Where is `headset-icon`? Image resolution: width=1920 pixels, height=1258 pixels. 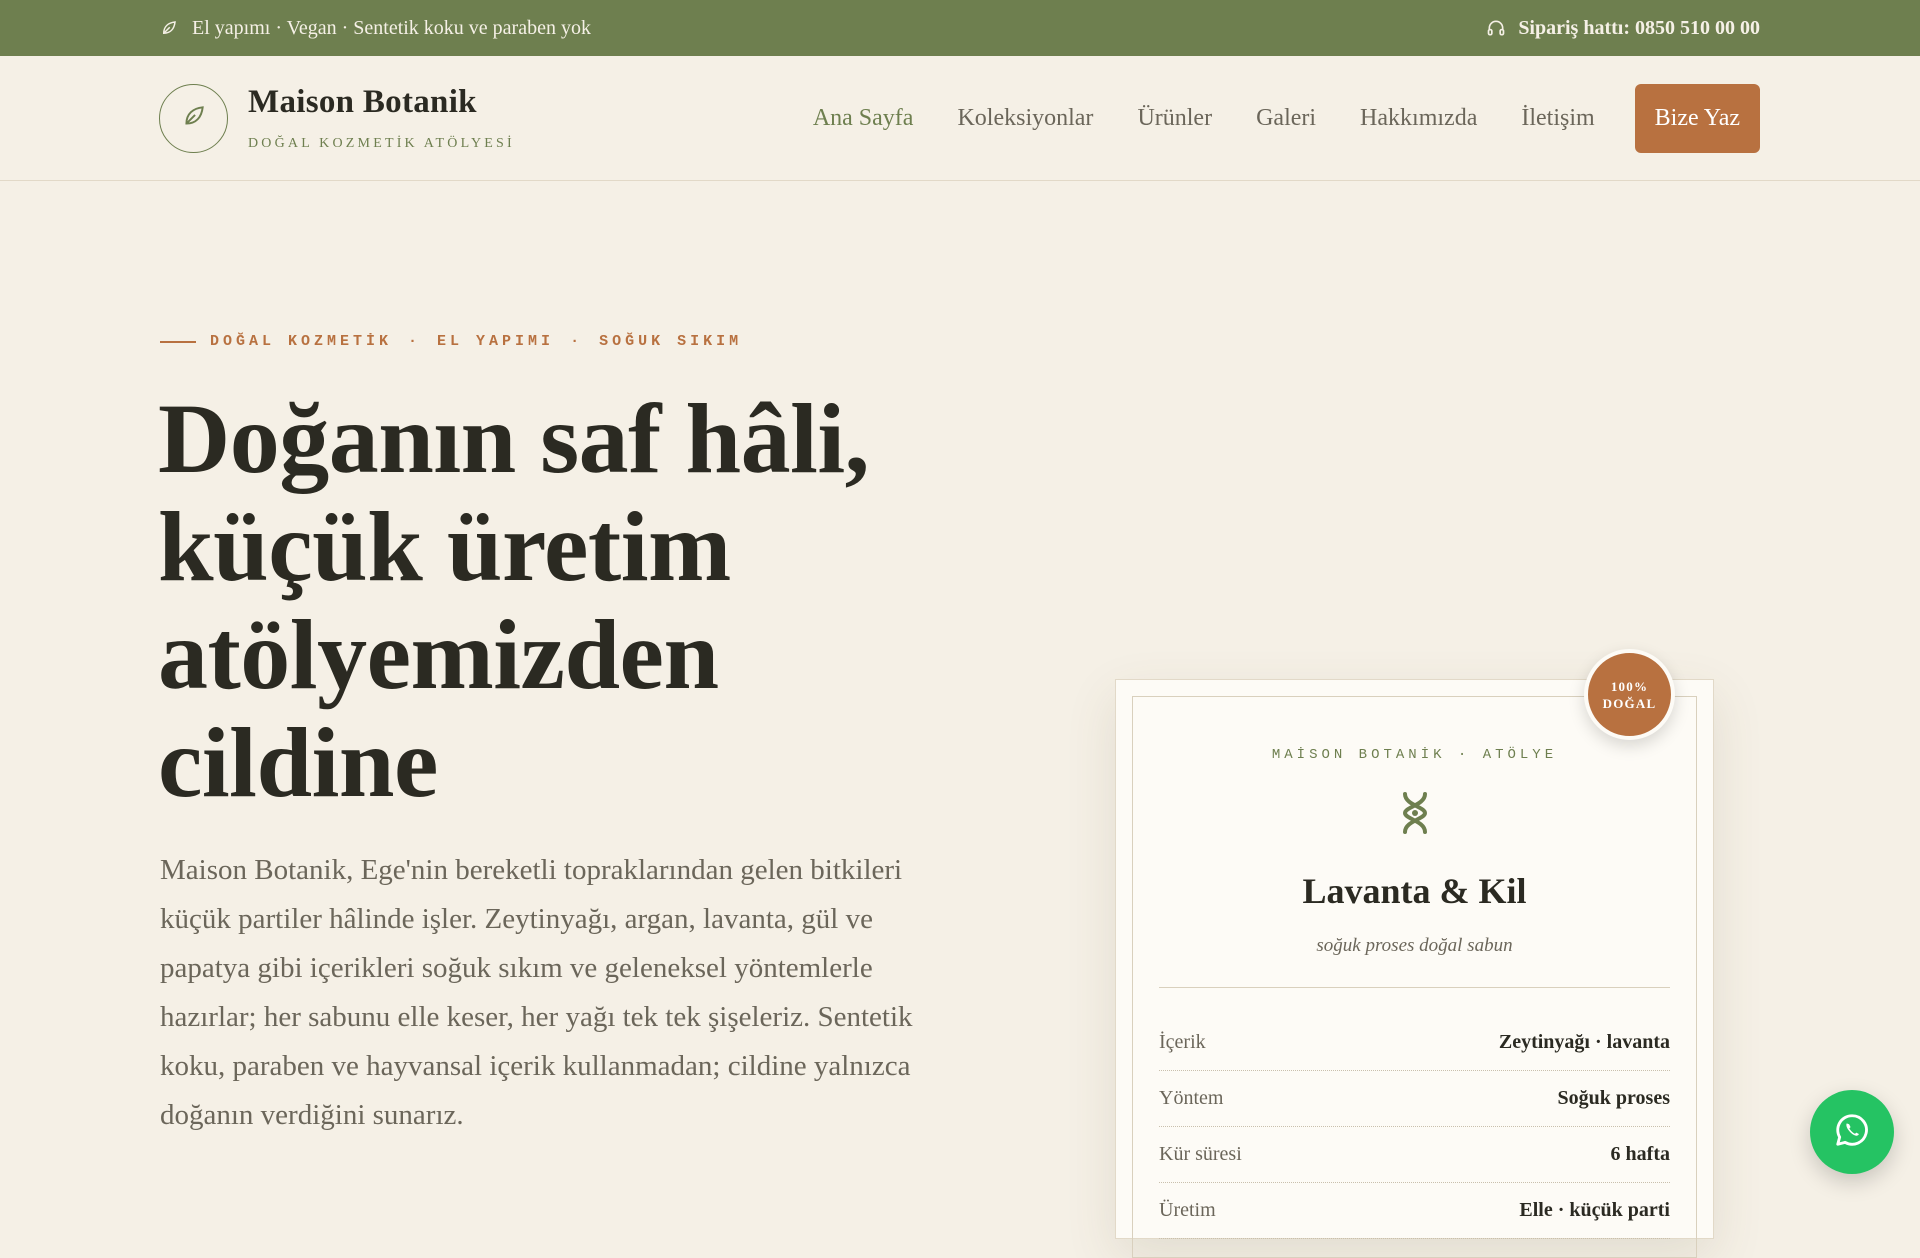
headset-icon is located at coordinates (1496, 28).